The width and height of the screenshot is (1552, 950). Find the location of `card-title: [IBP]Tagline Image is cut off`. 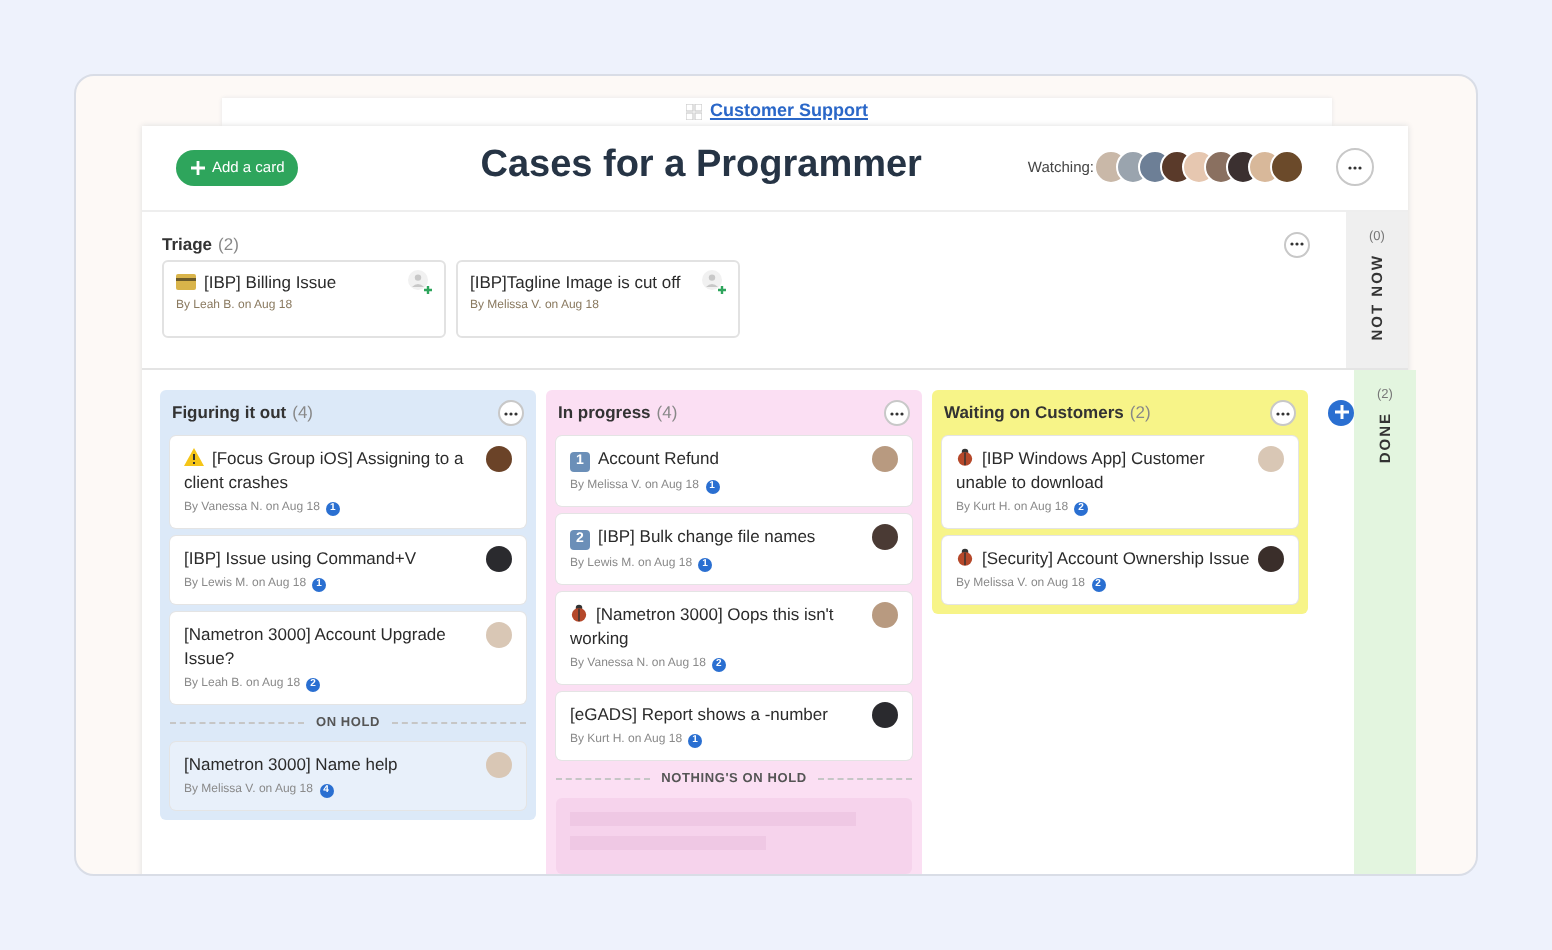

card-title: [IBP]Tagline Image is cut off is located at coordinates (576, 282).